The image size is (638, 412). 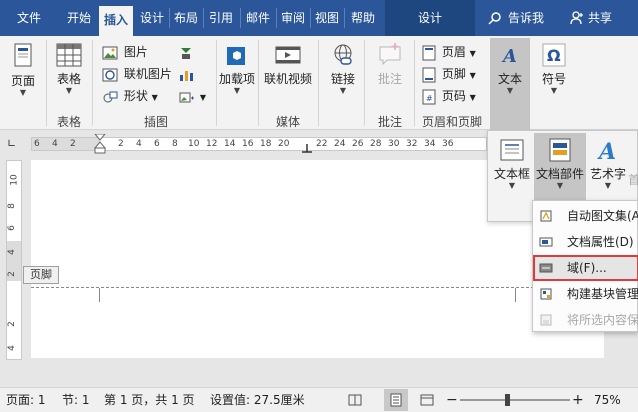 What do you see at coordinates (11, 228) in the screenshot?
I see `vruler-number: 6` at bounding box center [11, 228].